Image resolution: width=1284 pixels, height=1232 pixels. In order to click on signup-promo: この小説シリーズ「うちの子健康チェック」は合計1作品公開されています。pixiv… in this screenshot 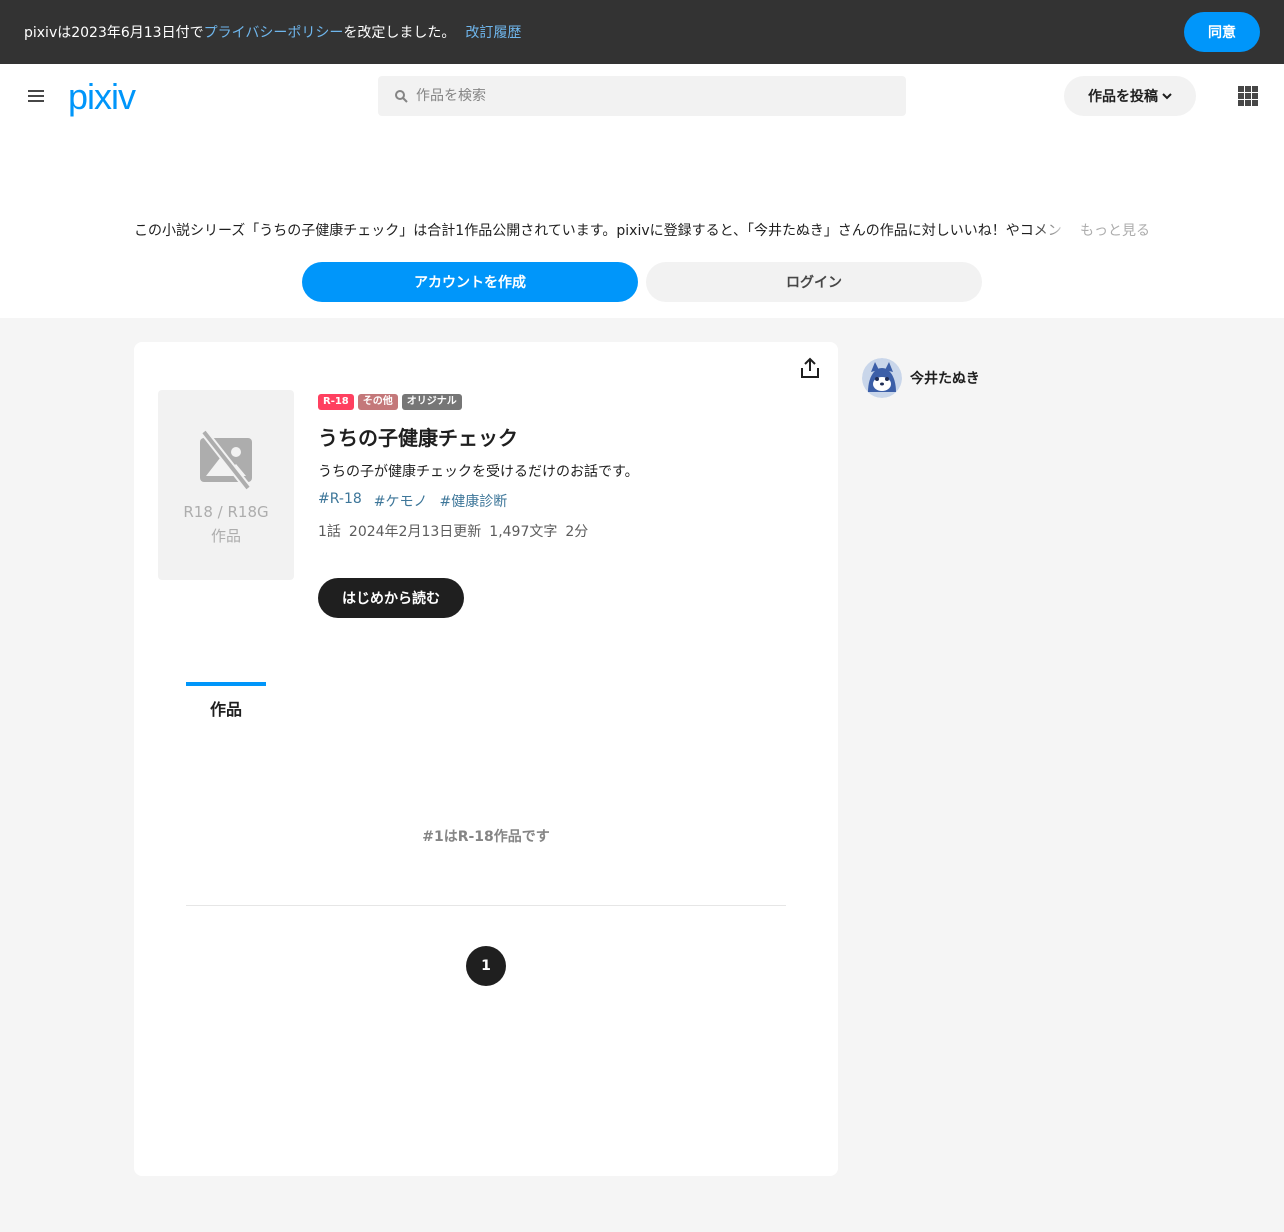, I will do `click(642, 230)`.